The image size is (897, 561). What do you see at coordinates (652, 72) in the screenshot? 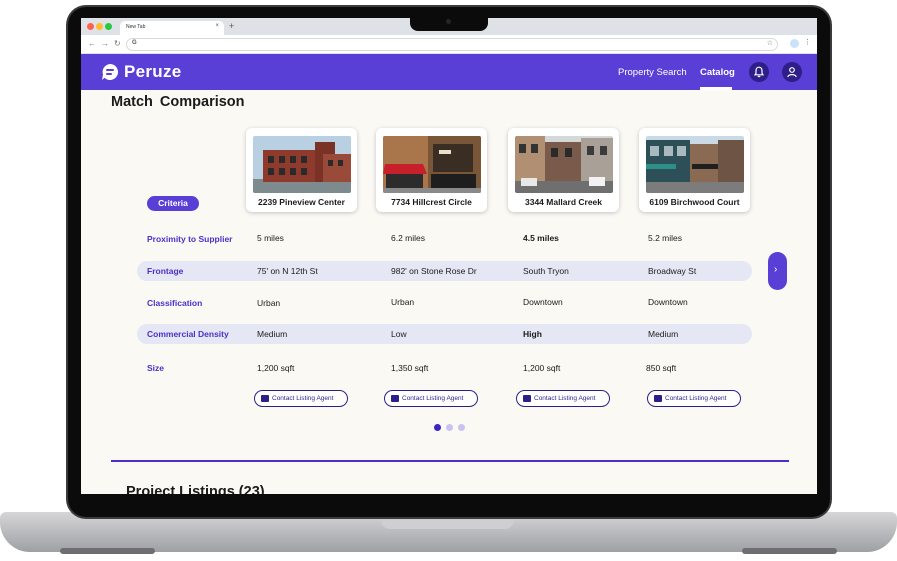
I see `nav-property-search: Property Search` at bounding box center [652, 72].